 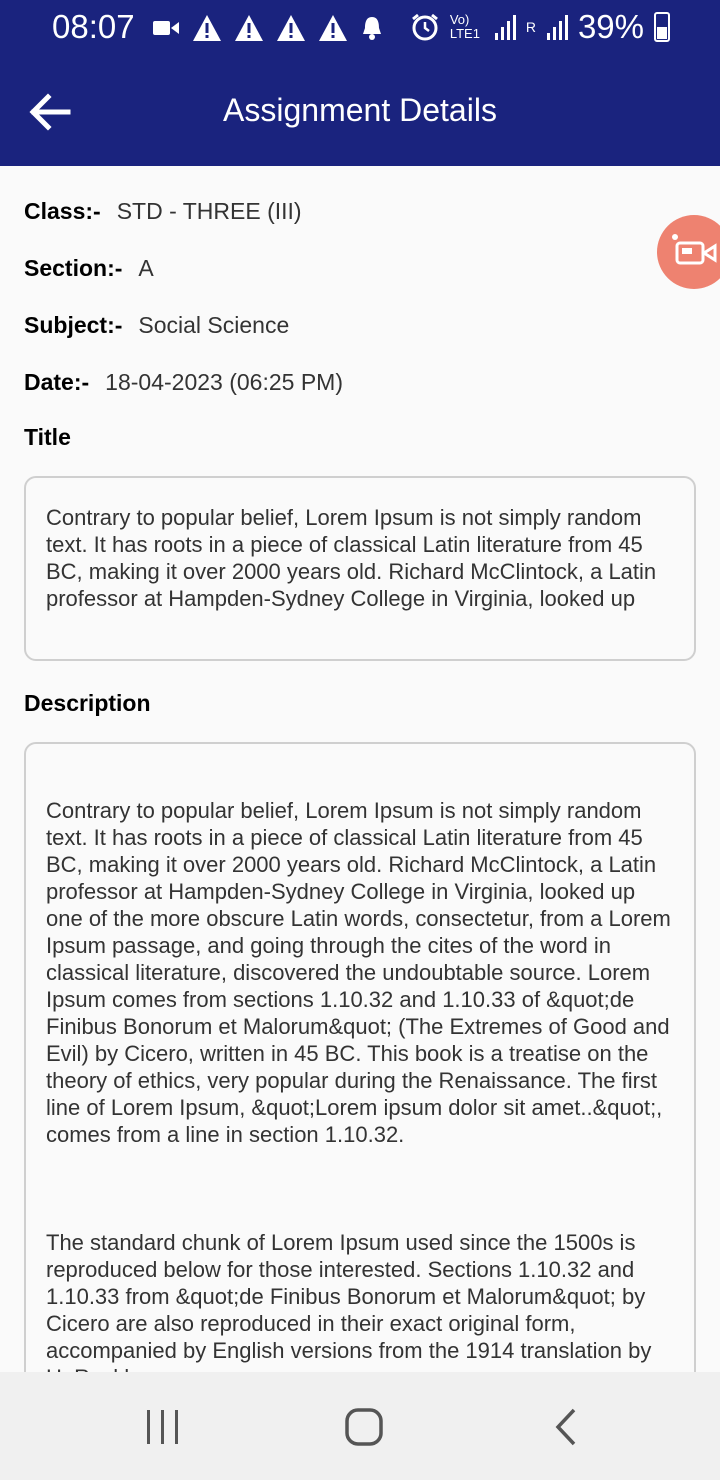 I want to click on subject-value: Social Science, so click(x=214, y=325).